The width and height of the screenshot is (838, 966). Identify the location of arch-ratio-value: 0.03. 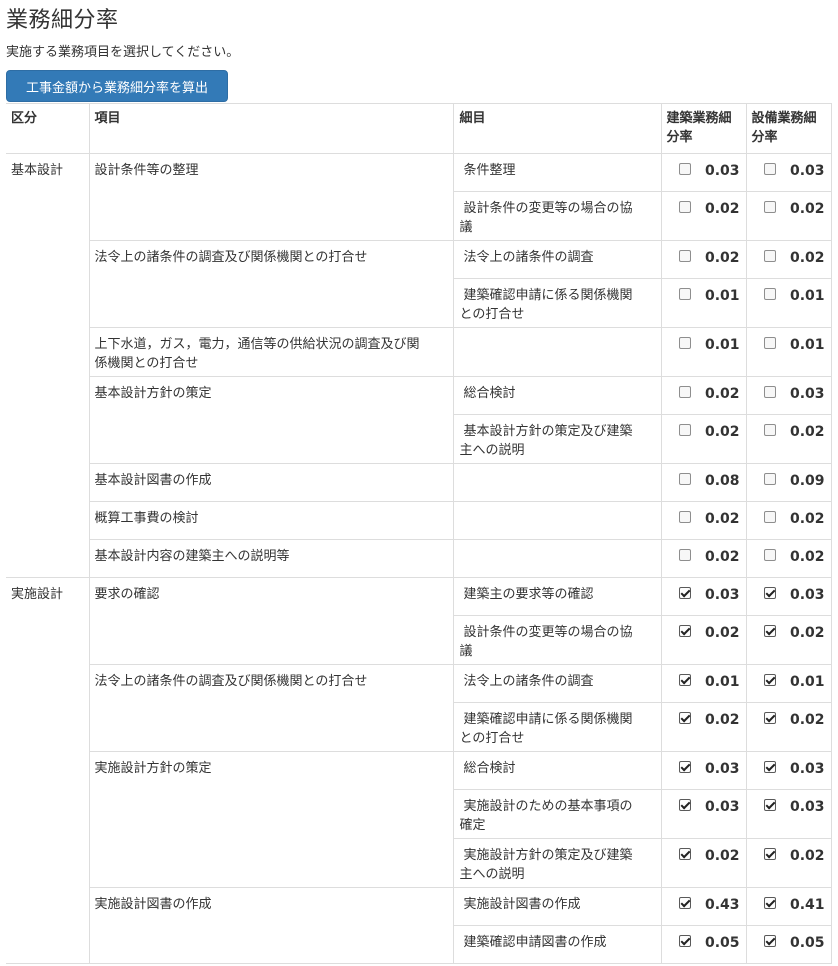
(722, 171).